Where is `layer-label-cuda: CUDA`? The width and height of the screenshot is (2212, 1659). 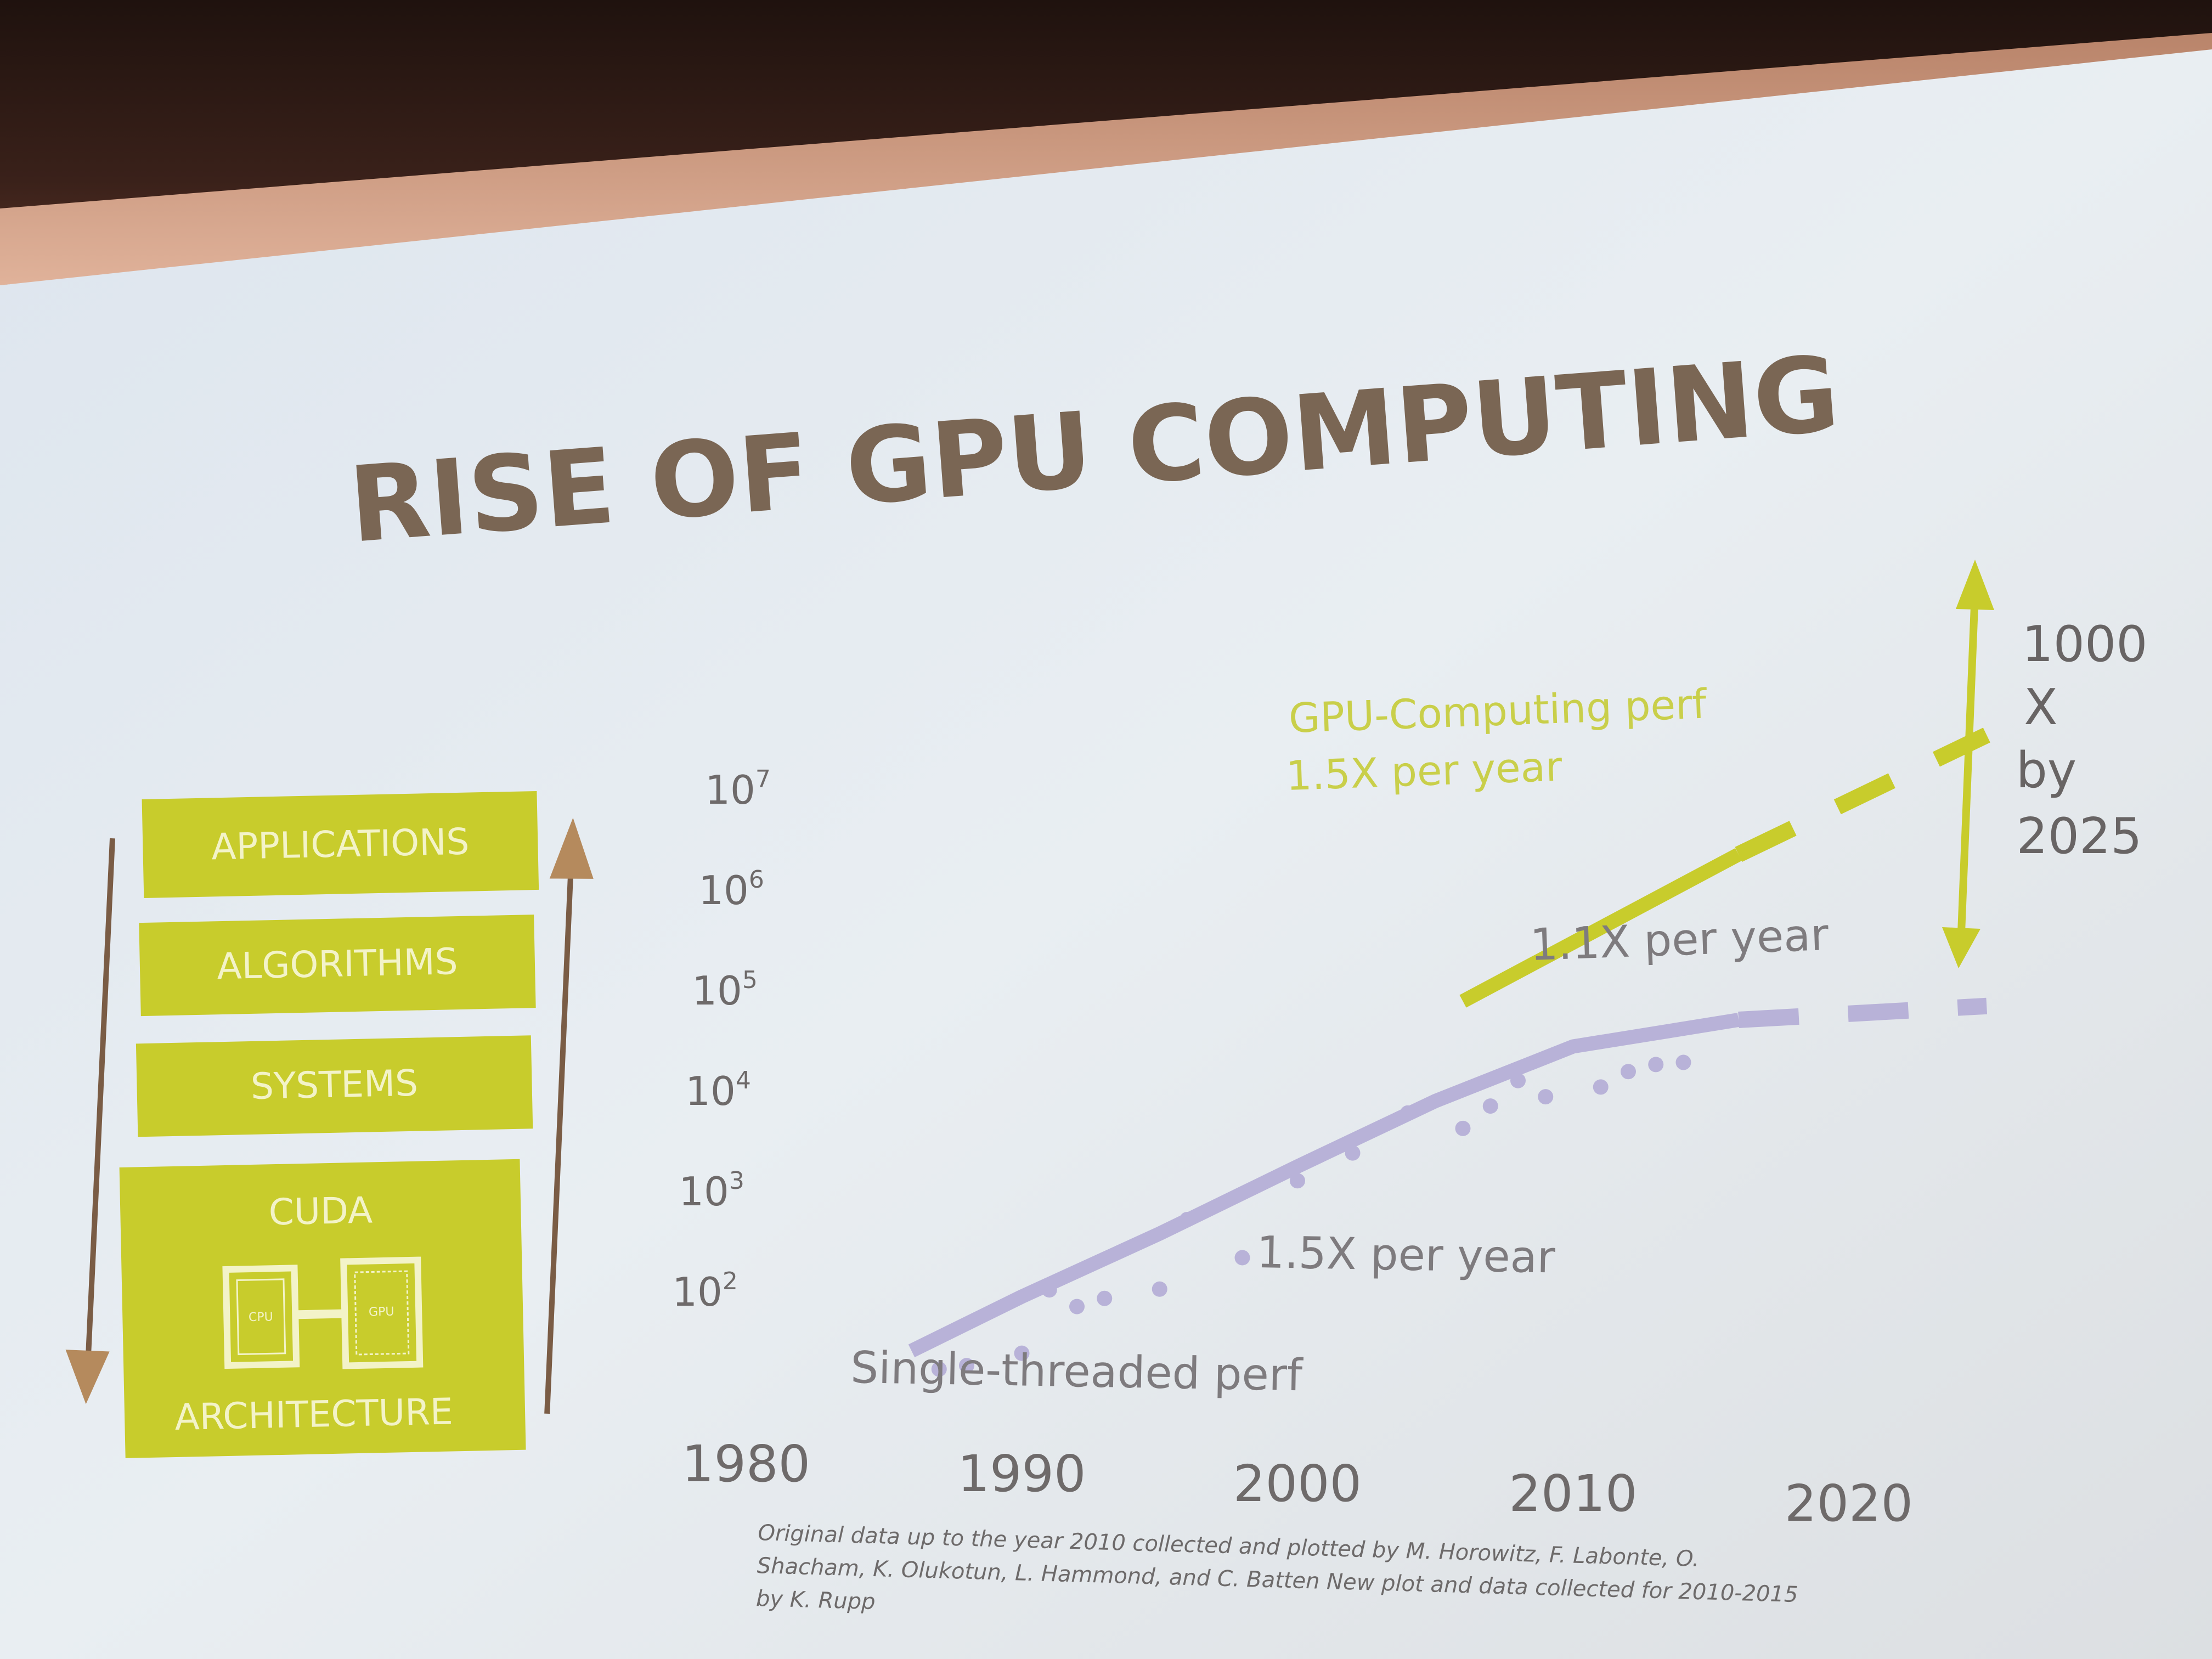 layer-label-cuda: CUDA is located at coordinates (320, 1211).